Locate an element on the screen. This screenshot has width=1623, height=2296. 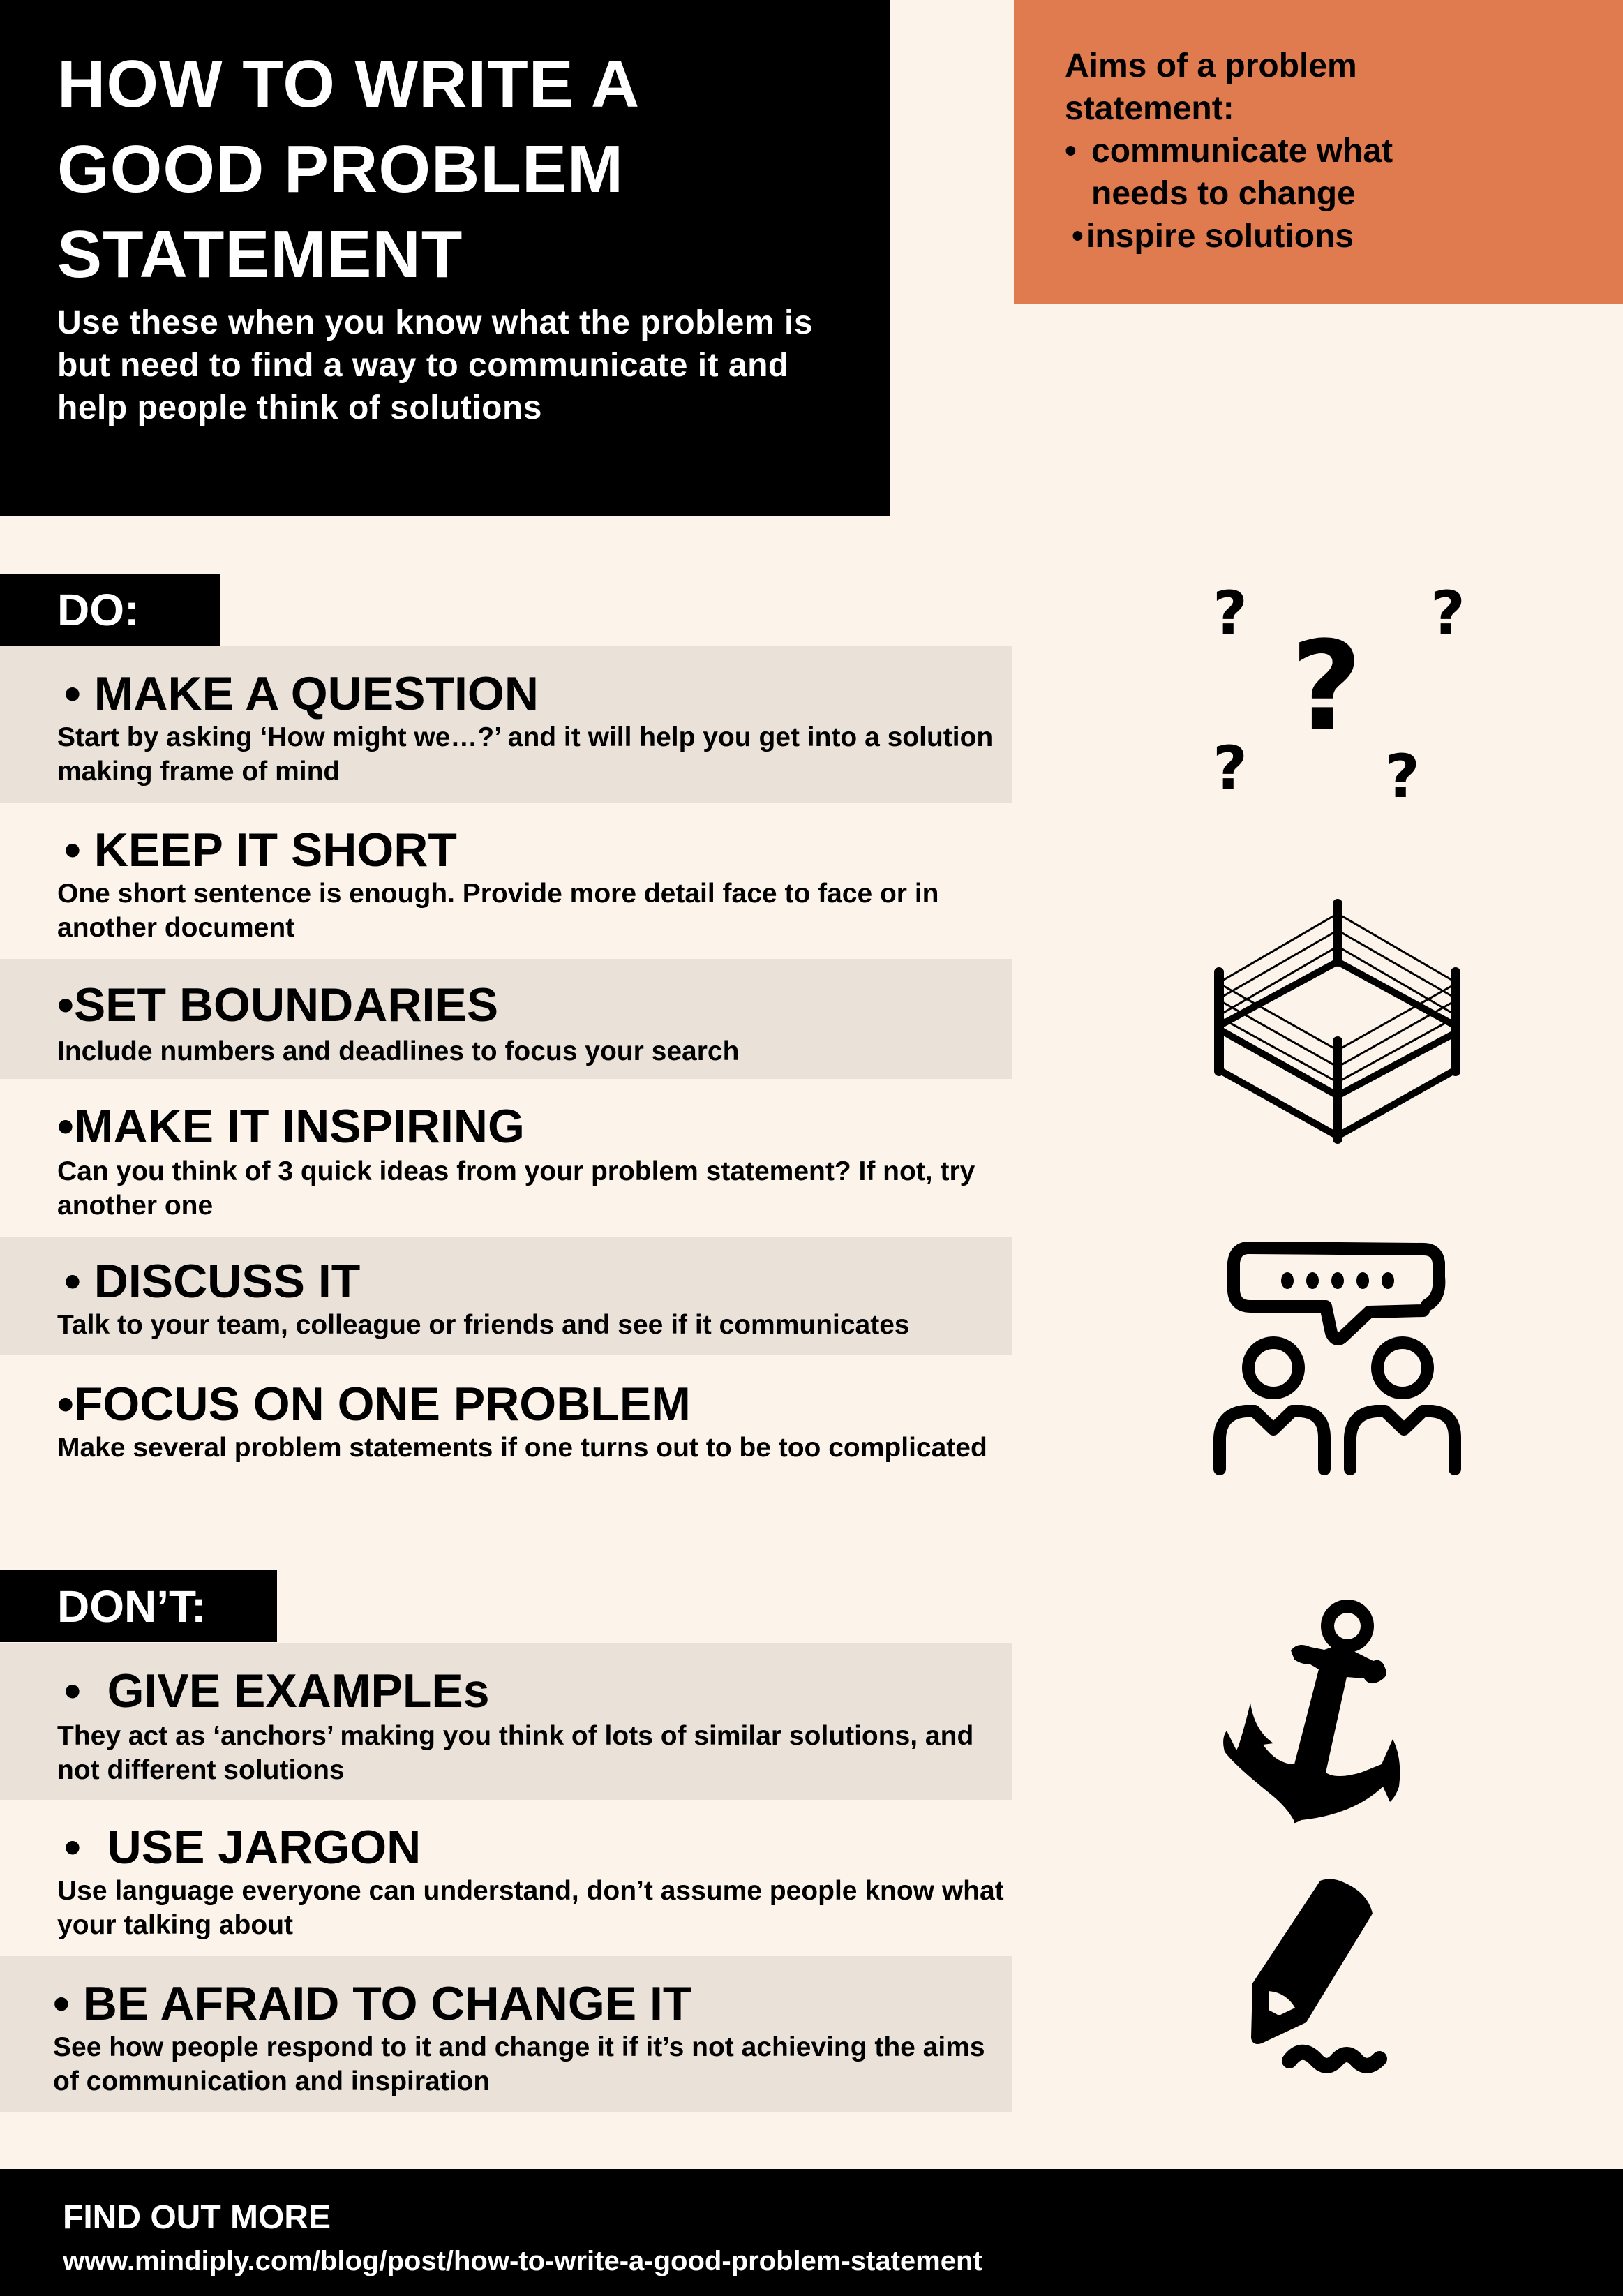
aims-title-line: Aims of a problem is located at coordinates (1211, 65).